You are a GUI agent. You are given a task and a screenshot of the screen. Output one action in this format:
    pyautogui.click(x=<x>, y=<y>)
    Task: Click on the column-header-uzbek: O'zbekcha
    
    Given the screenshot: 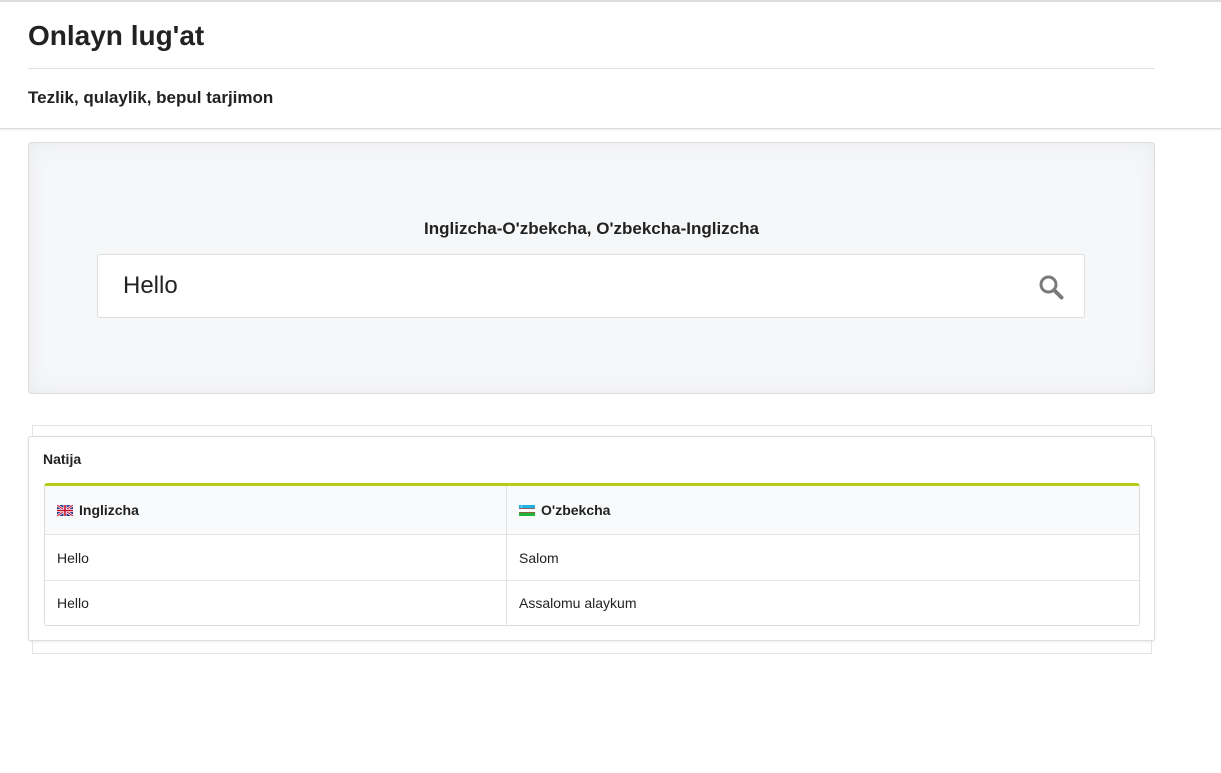 What is the action you would take?
    pyautogui.click(x=823, y=510)
    